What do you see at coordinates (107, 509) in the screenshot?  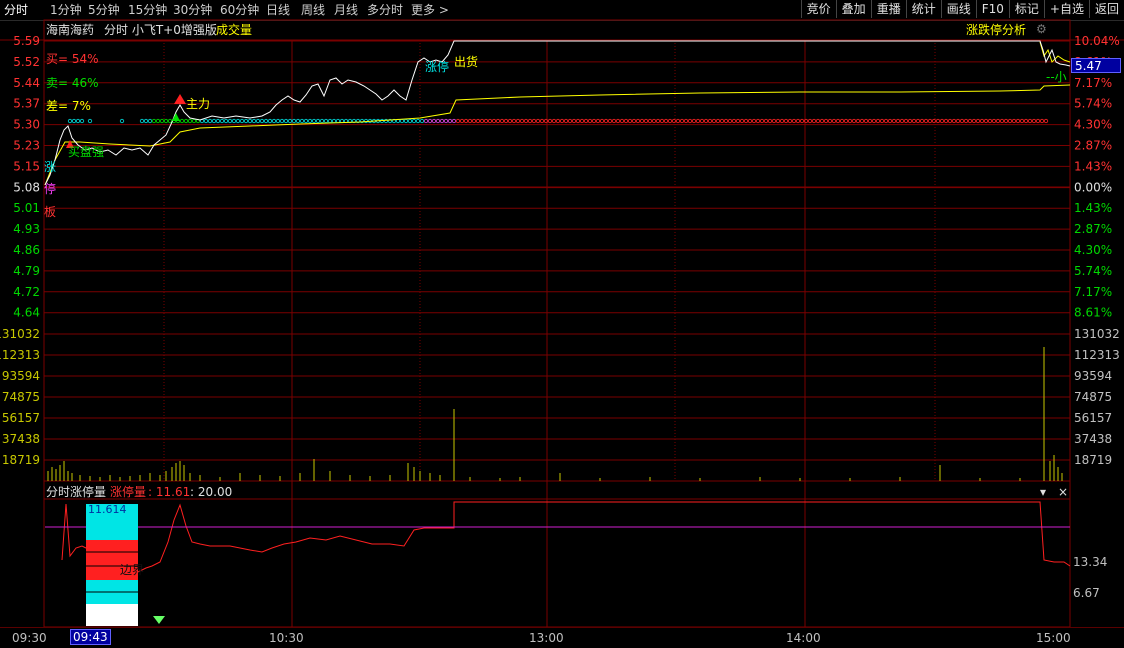 I see `box-value: 11.614` at bounding box center [107, 509].